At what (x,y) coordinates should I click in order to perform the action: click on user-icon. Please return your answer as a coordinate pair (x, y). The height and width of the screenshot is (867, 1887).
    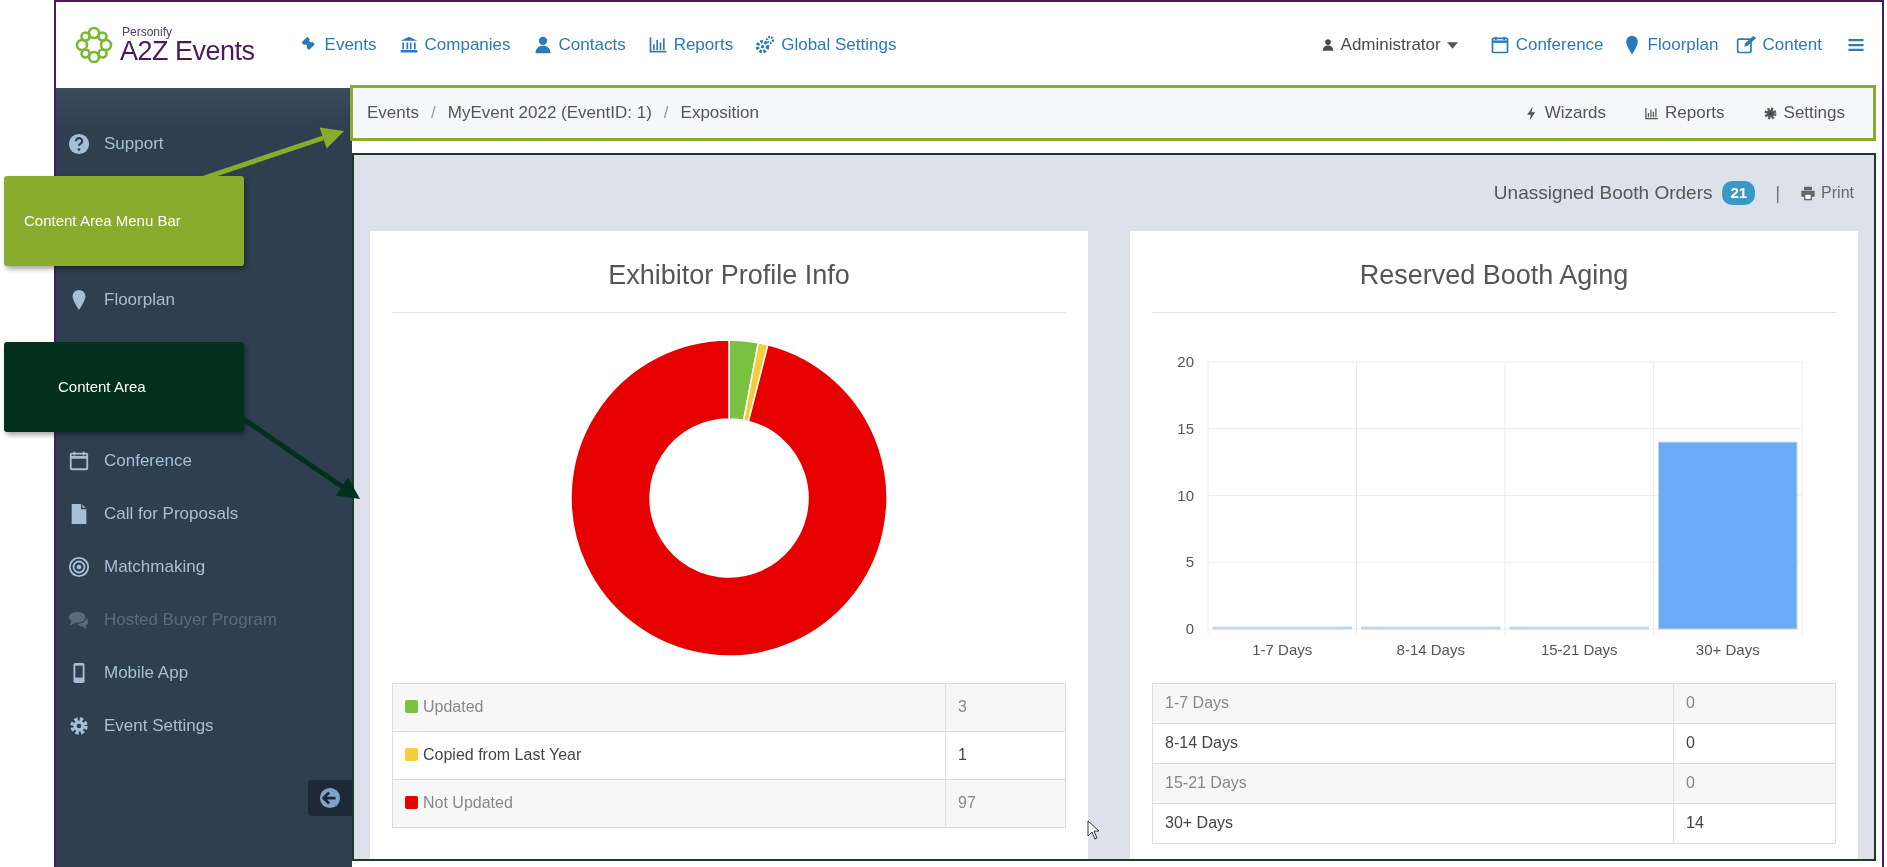
    Looking at the image, I should click on (1327, 45).